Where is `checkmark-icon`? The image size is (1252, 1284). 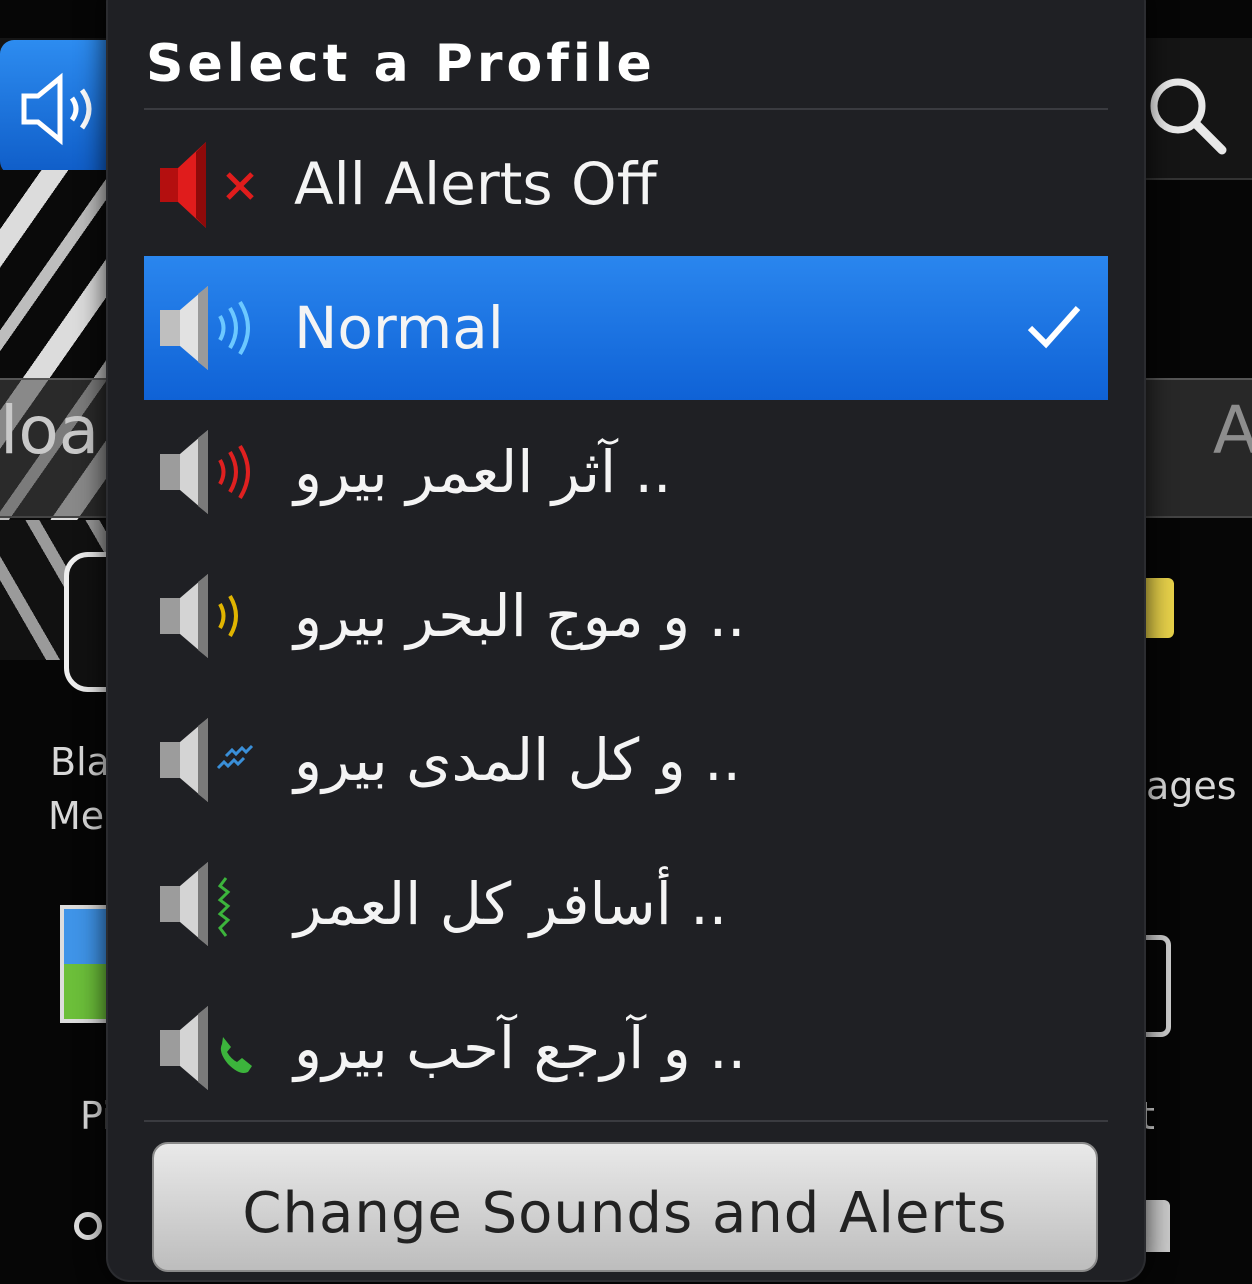
checkmark-icon is located at coordinates (1054, 327).